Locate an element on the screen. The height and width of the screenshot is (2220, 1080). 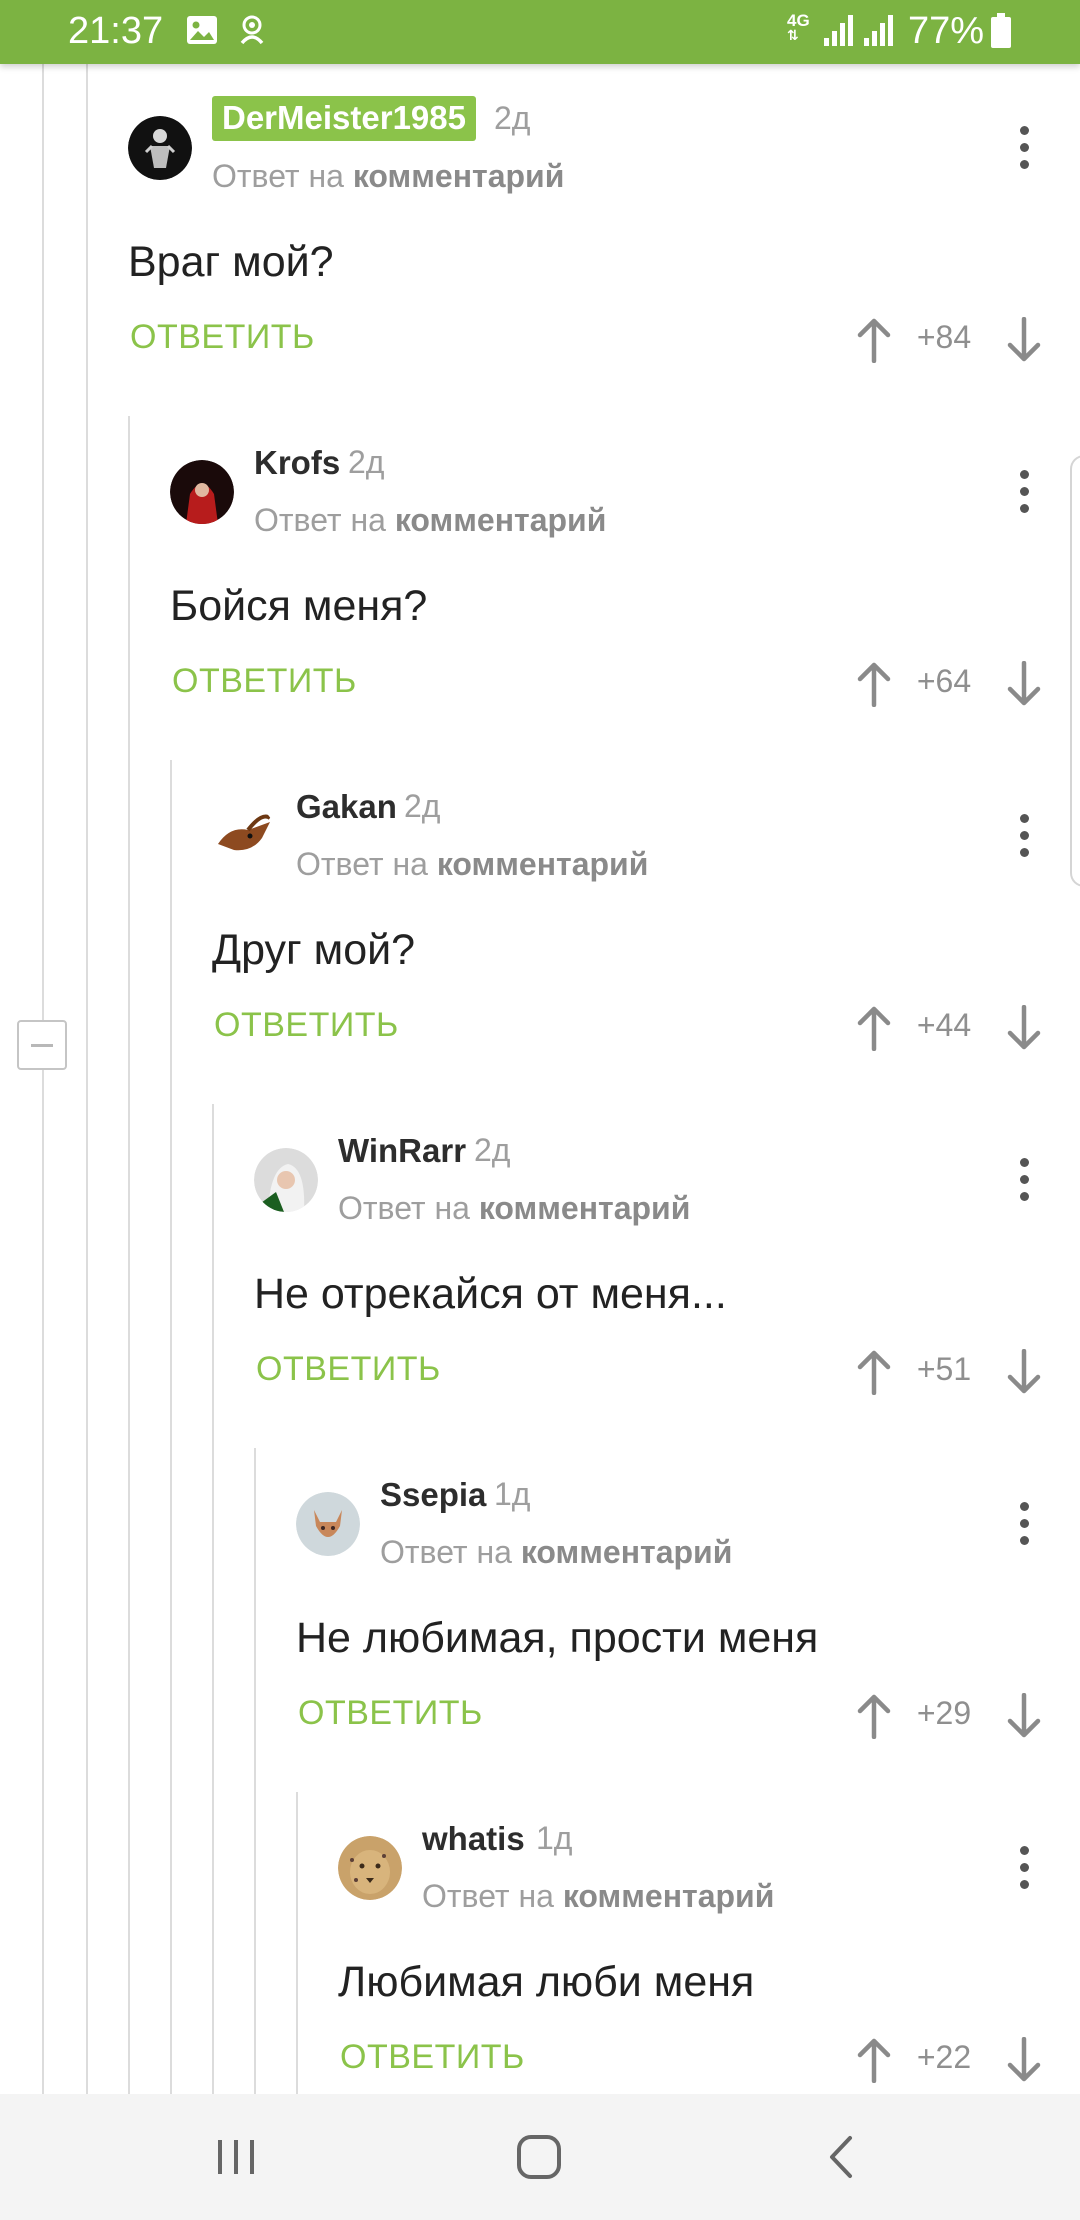
home-icon is located at coordinates (539, 2157).